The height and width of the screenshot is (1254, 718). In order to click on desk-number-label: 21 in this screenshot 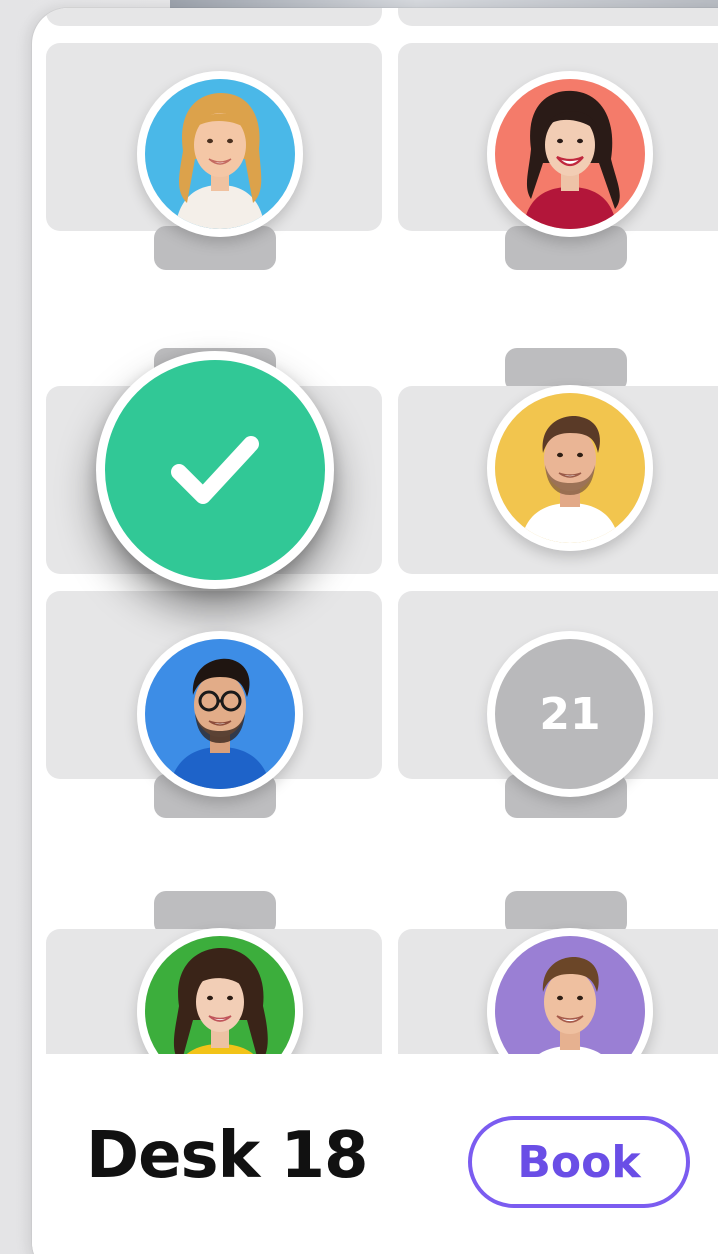, I will do `click(570, 714)`.